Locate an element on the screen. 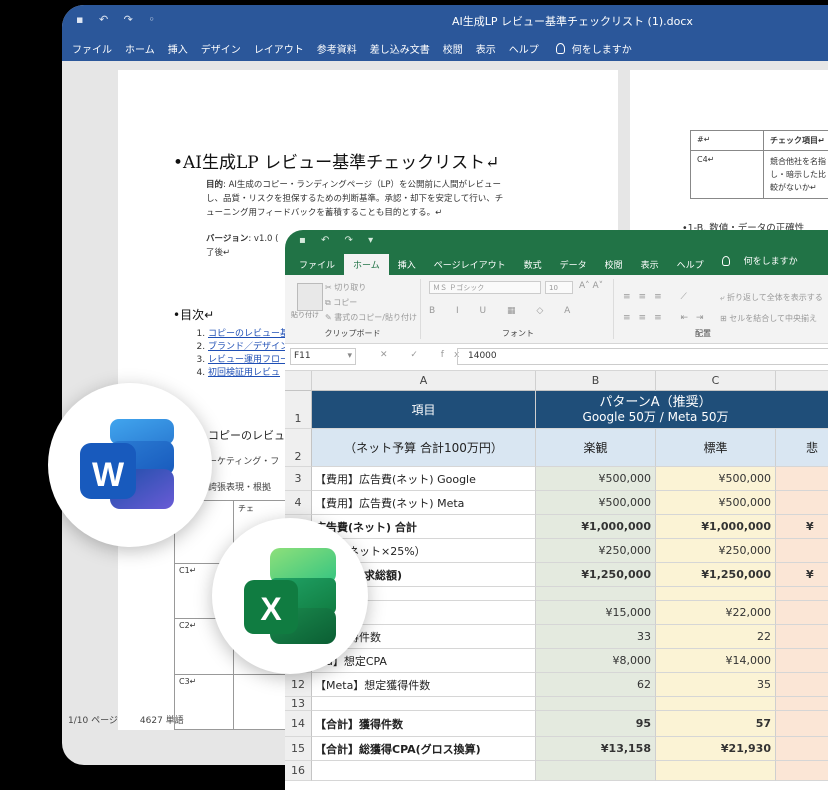 This screenshot has width=828, height=790. clipboard-icon is located at coordinates (310, 297).